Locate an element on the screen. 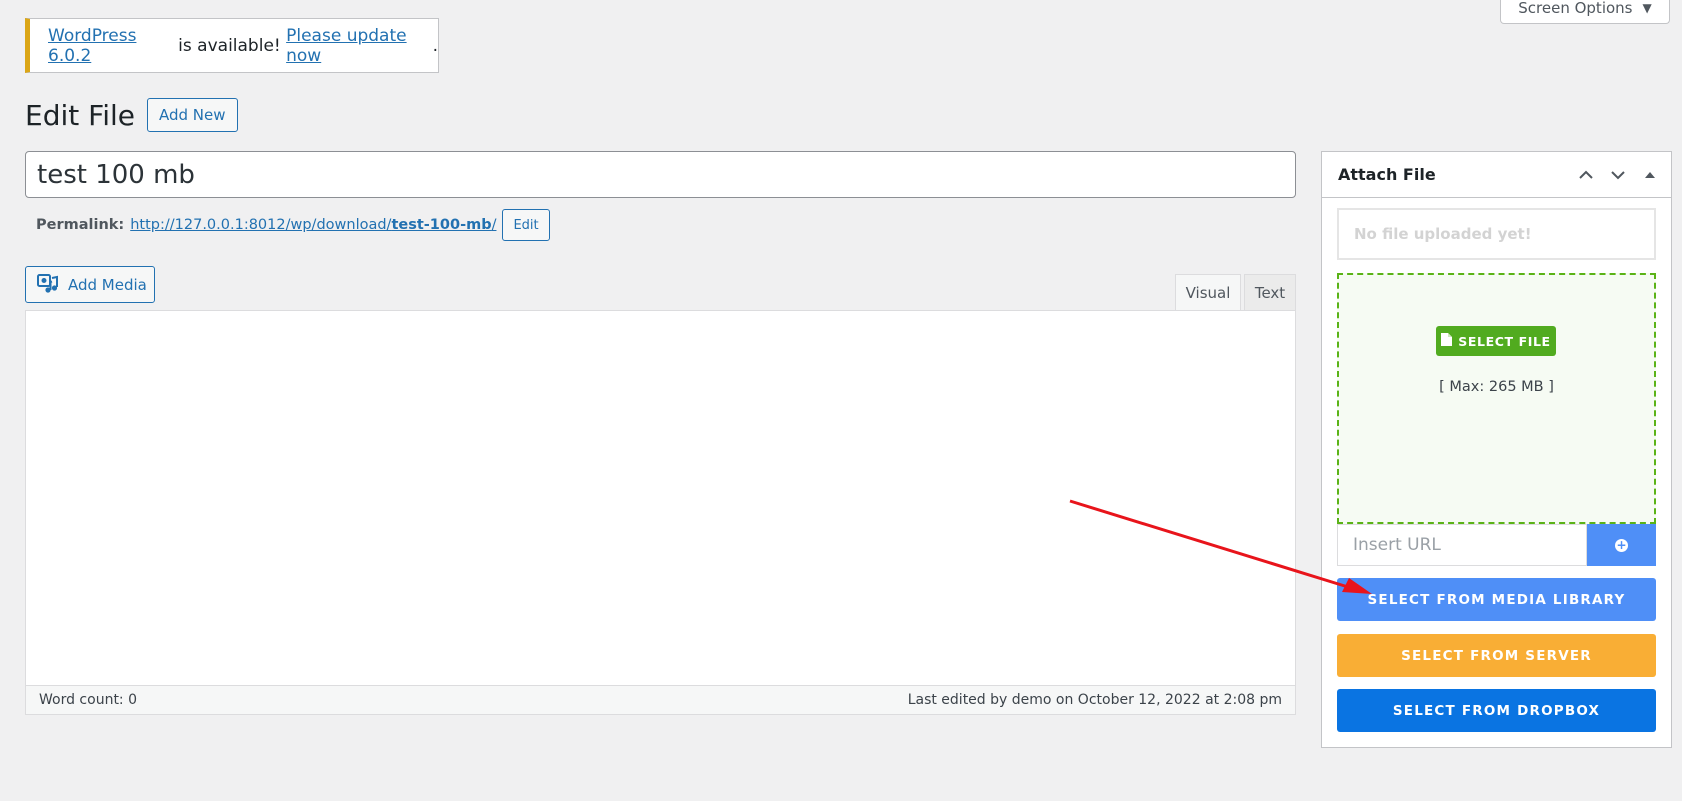 This screenshot has width=1682, height=801. add-media-button: Add Media is located at coordinates (90, 284).